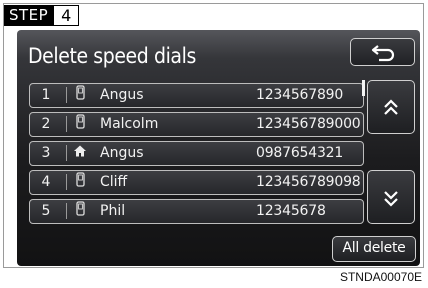 This screenshot has width=428, height=288. What do you see at coordinates (112, 56) in the screenshot?
I see `screen-title: Delete speed dials` at bounding box center [112, 56].